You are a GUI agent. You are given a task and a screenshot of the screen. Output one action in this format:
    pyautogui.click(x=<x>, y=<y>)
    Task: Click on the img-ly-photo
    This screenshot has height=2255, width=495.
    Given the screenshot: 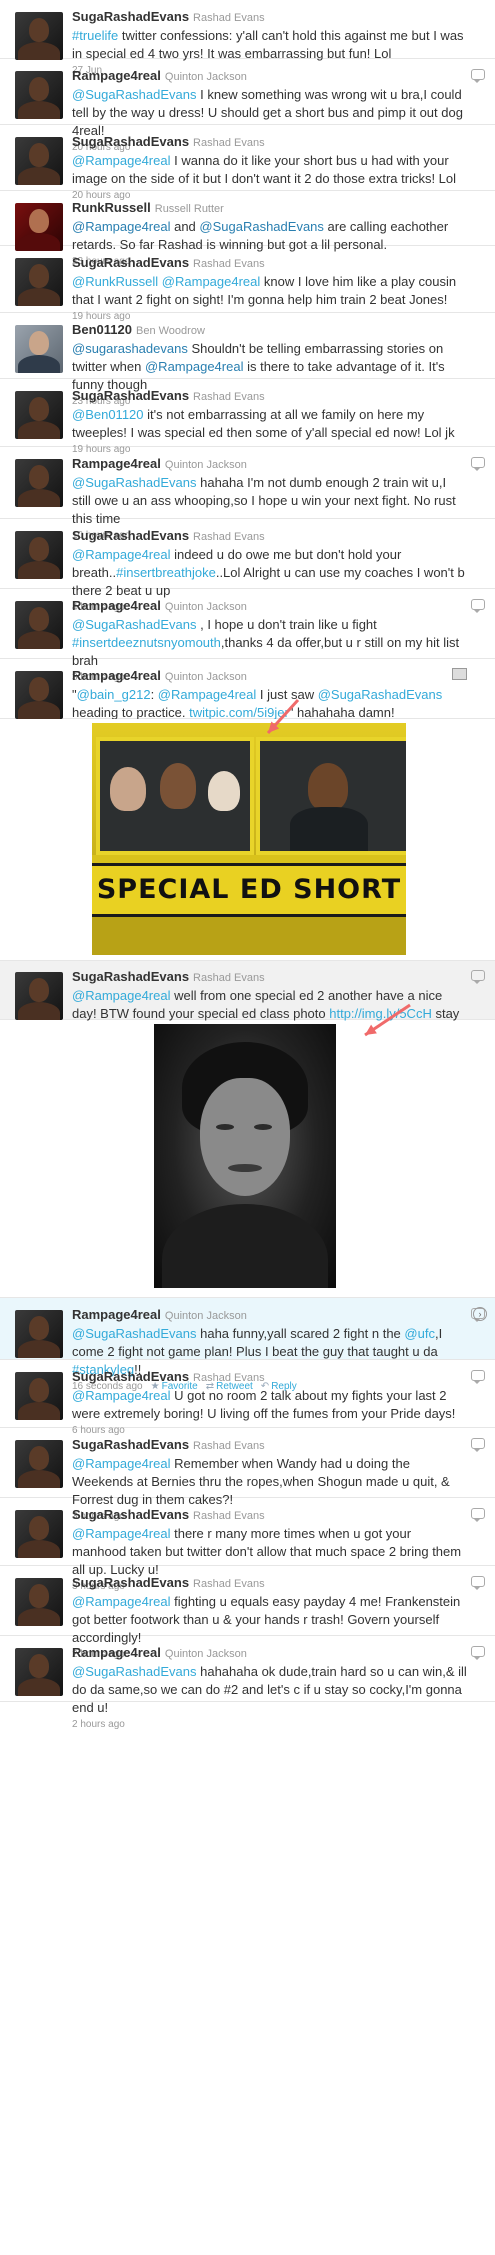 What is the action you would take?
    pyautogui.click(x=247, y=1159)
    